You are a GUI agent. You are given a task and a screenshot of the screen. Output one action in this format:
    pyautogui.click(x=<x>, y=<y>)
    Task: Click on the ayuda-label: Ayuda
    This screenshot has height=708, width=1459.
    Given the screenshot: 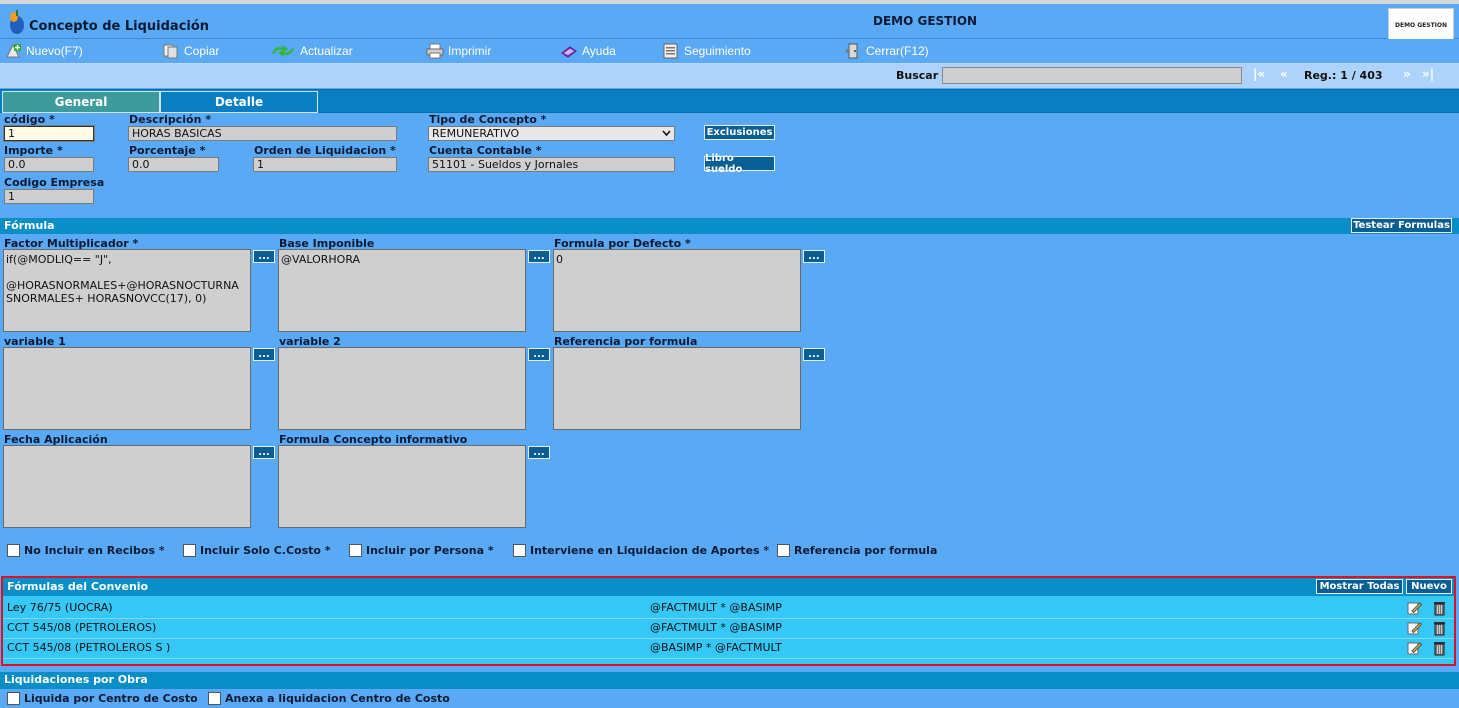 What is the action you would take?
    pyautogui.click(x=599, y=51)
    